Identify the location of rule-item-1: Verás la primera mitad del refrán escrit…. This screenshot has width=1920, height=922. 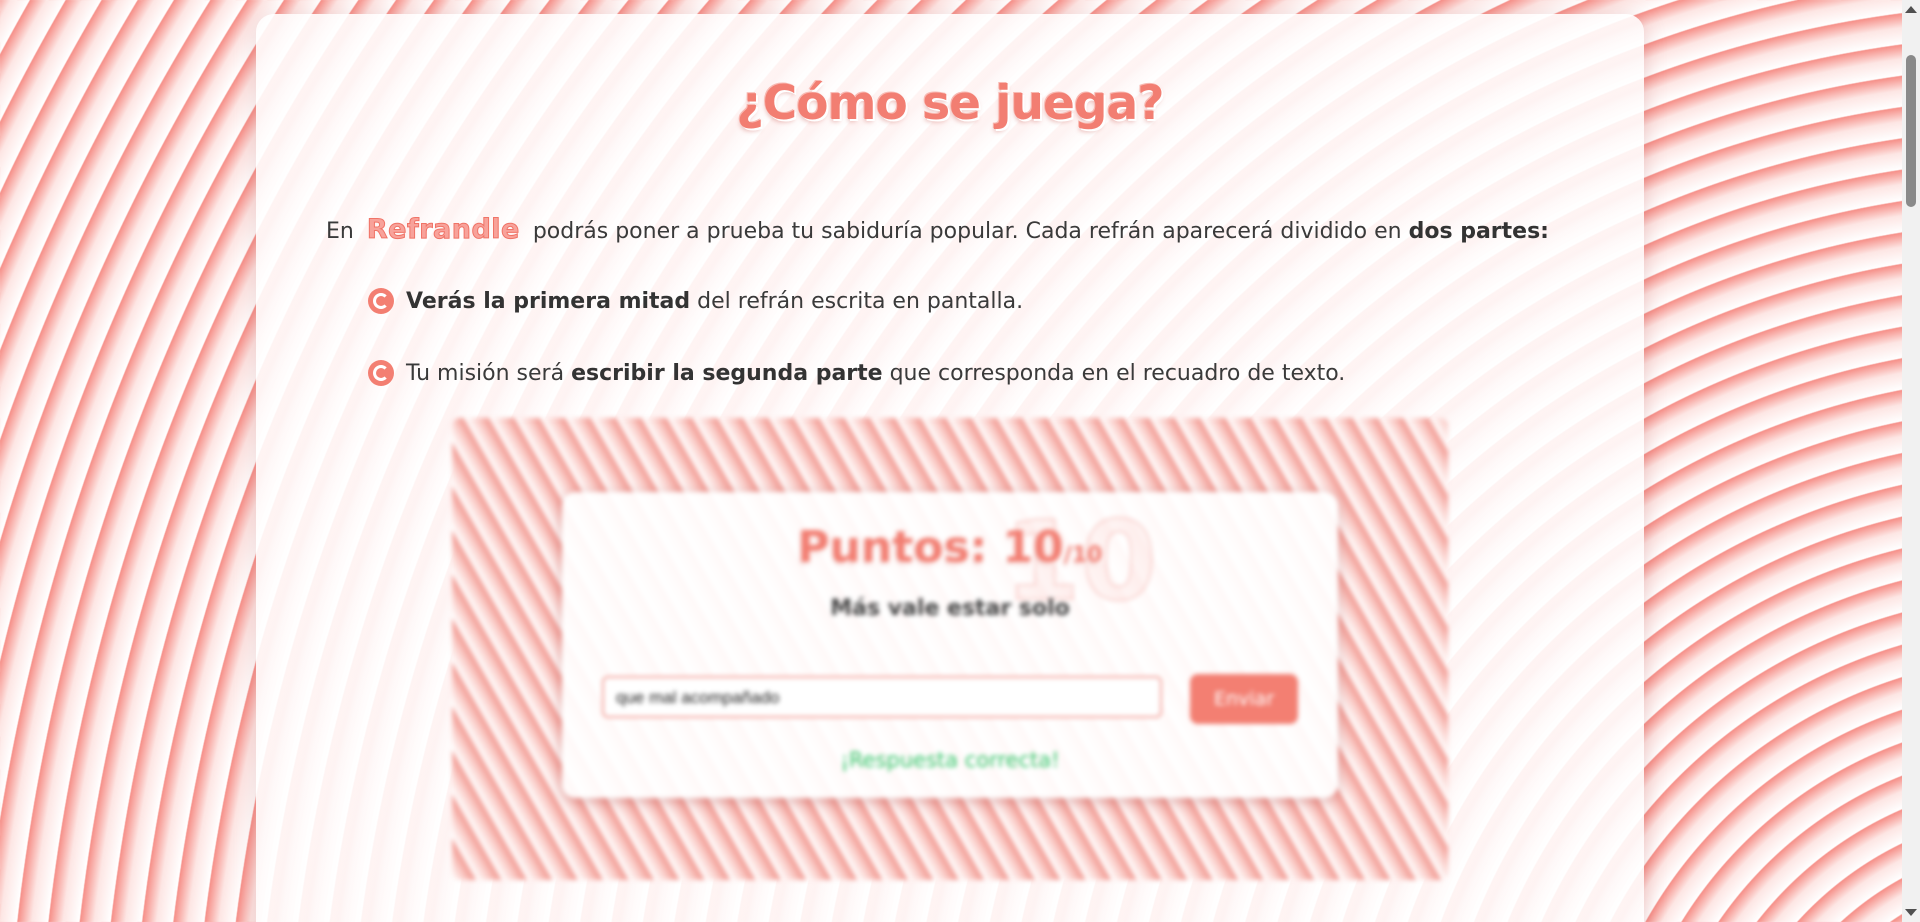
(695, 301).